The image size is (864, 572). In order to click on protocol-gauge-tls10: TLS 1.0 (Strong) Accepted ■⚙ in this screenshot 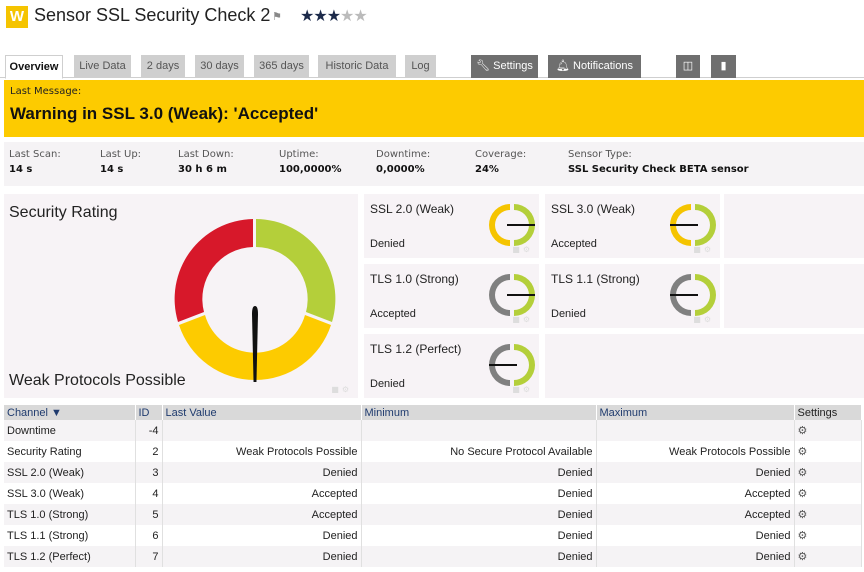, I will do `click(451, 296)`.